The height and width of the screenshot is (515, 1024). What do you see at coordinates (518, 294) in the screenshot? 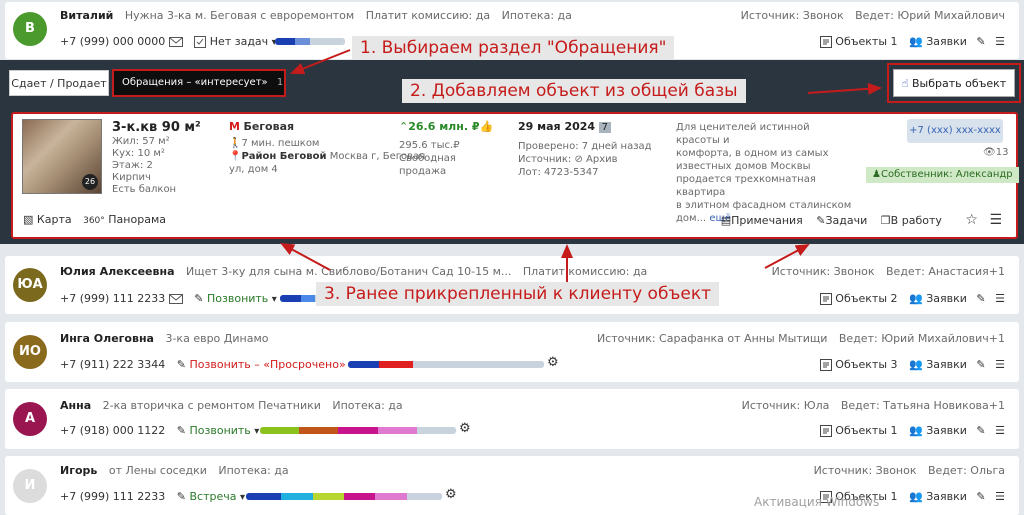
I see `annotation-step-3: 3. Ранее прикрепленный к клиенту объект` at bounding box center [518, 294].